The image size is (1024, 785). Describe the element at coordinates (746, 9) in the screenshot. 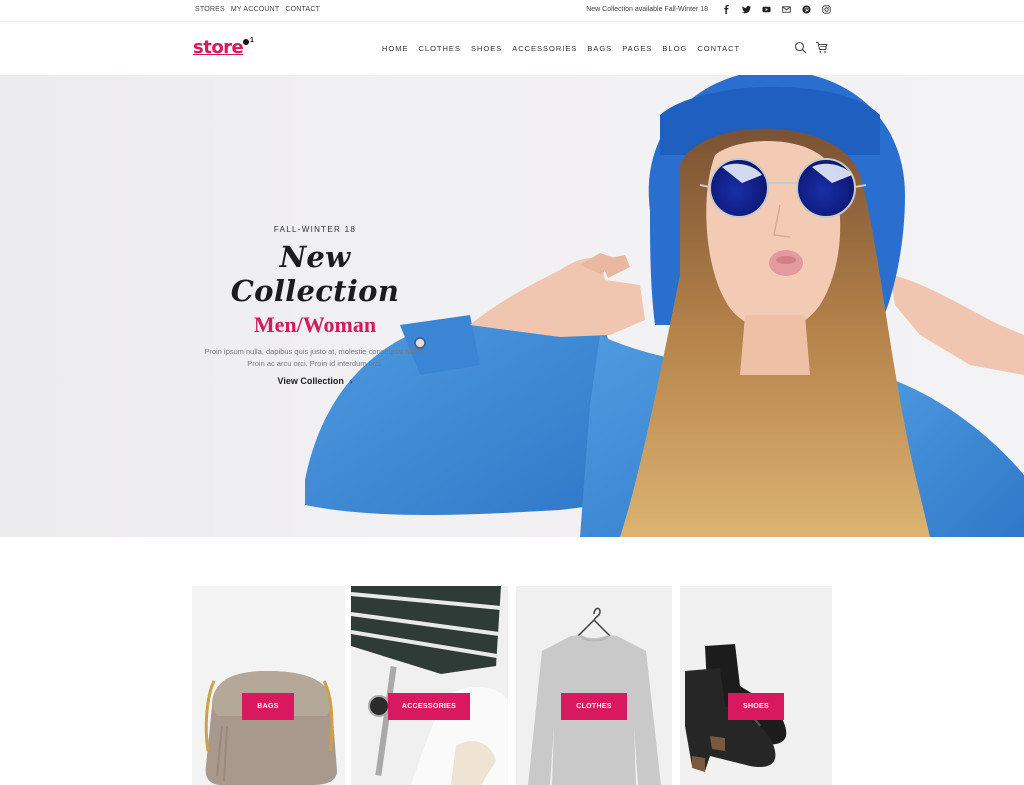

I see `twitter-icon` at that location.